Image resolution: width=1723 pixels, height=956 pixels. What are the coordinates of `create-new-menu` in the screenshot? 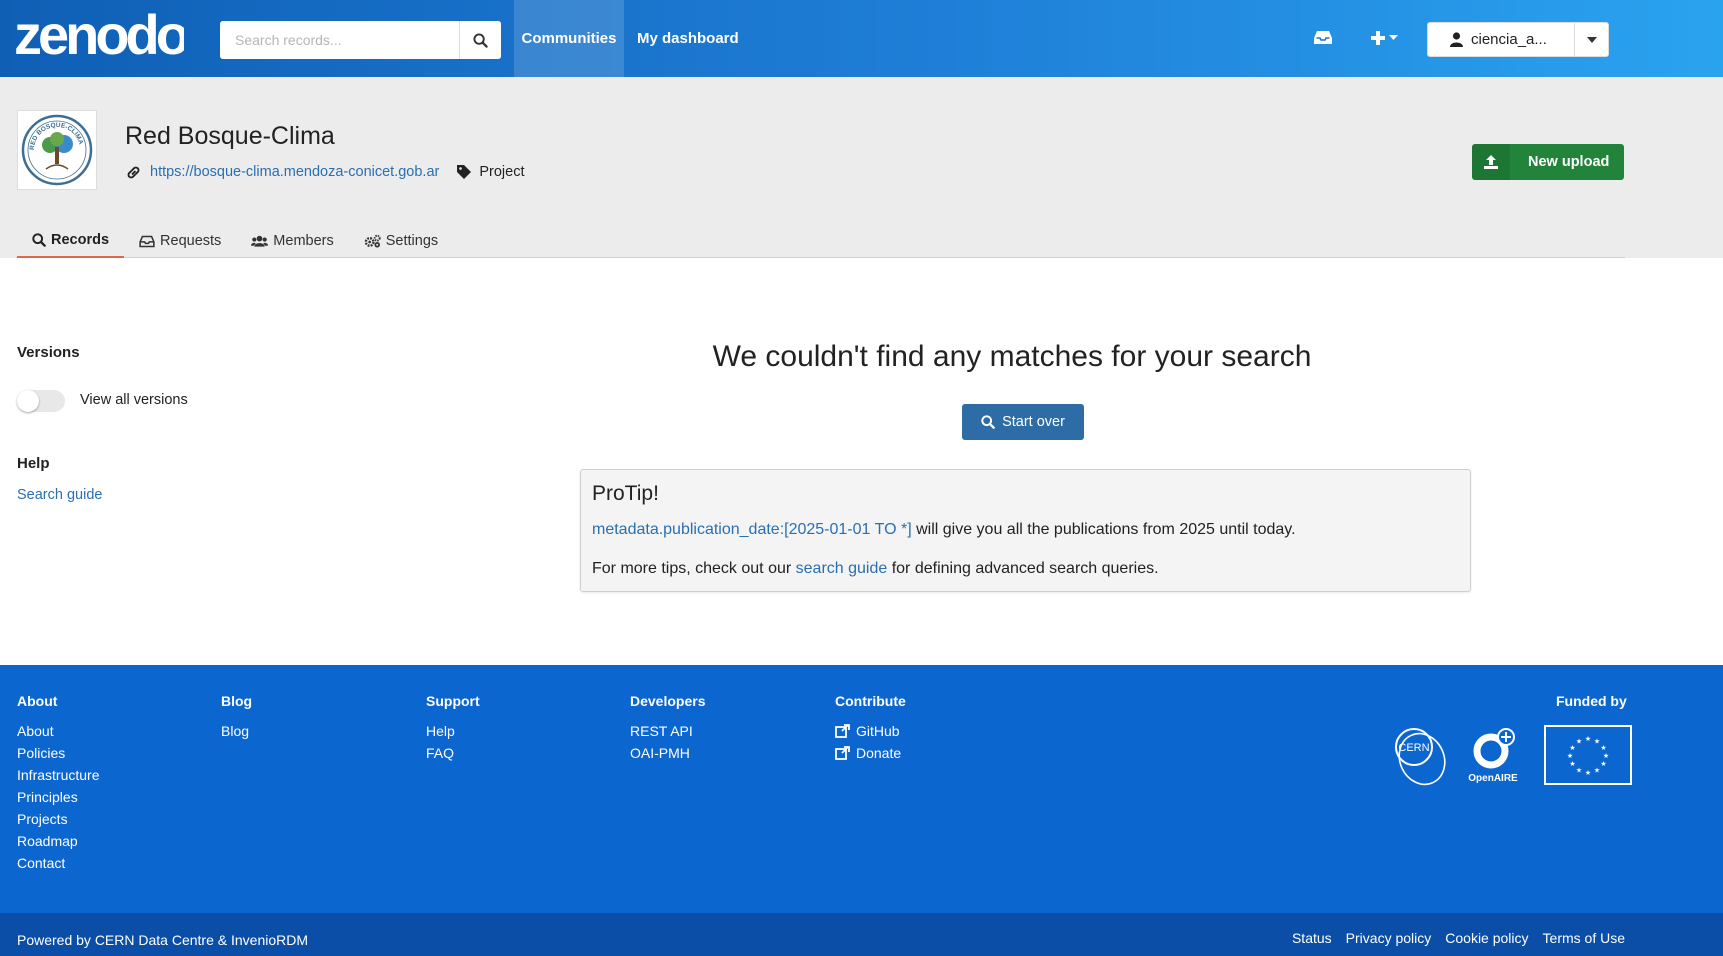 It's located at (1384, 38).